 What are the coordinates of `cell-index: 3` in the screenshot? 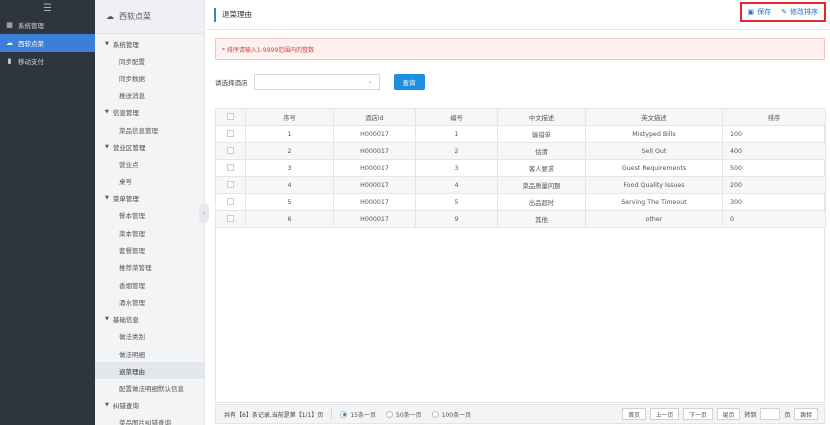 It's located at (289, 168).